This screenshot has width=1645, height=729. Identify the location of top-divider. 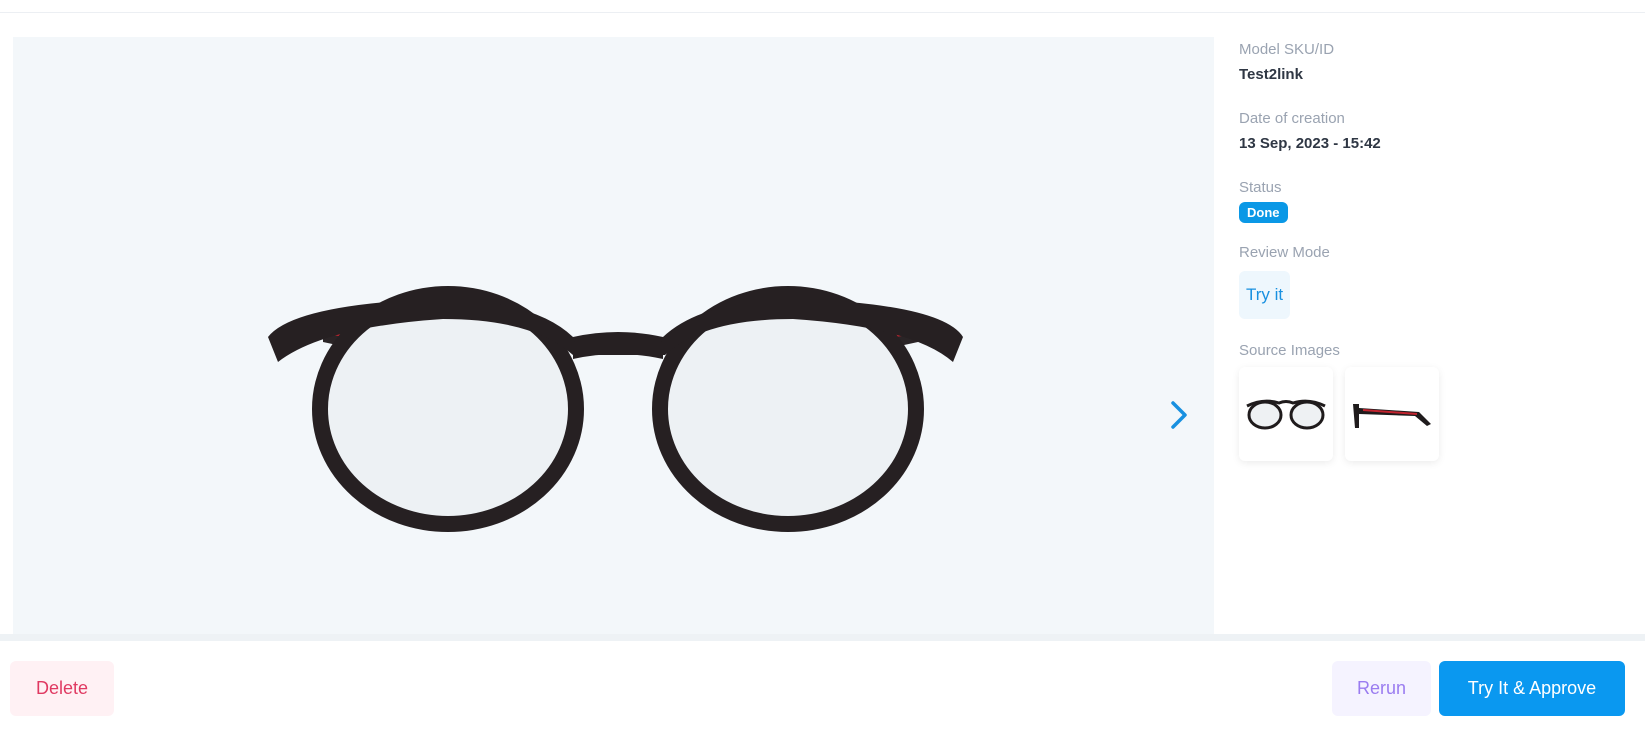
(822, 12).